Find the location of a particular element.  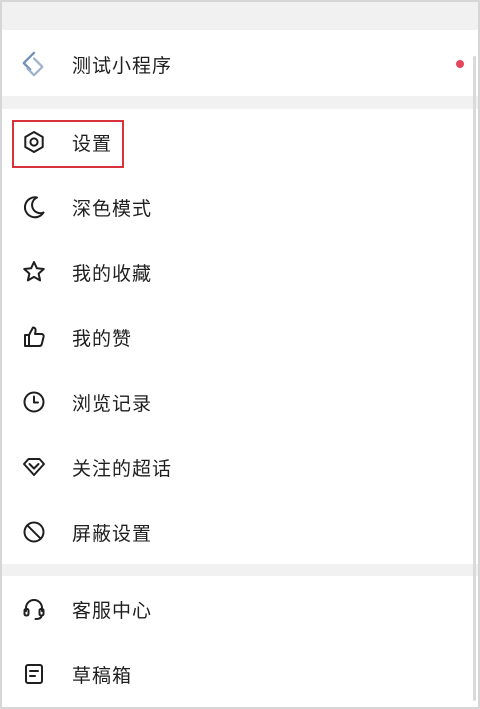

menu-item-settings: 设置 is located at coordinates (240, 142).